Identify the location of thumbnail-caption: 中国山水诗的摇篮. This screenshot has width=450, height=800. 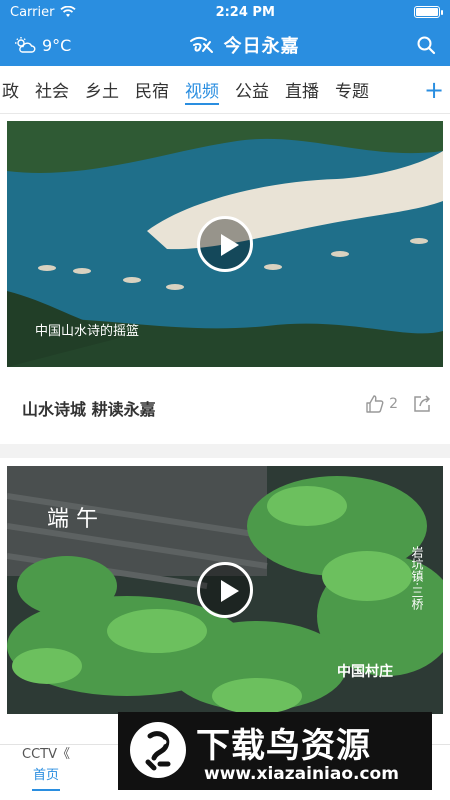
(87, 331).